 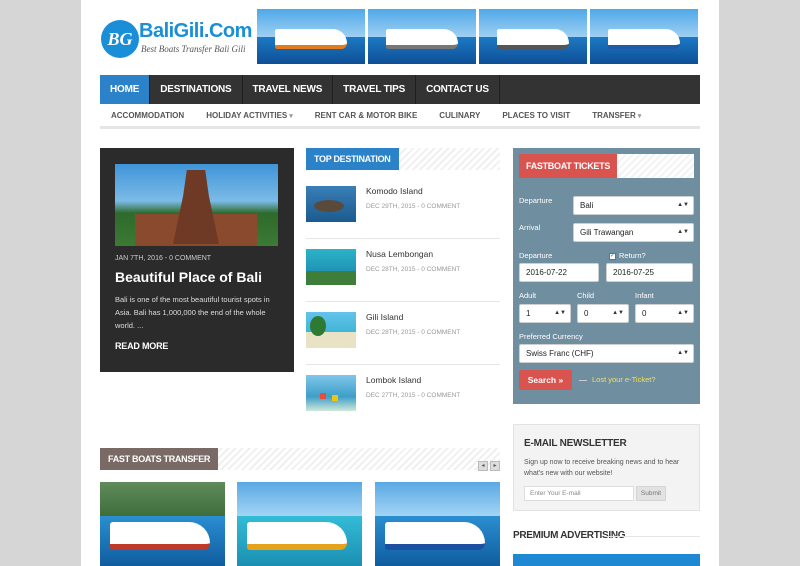 I want to click on fast-boats-header: FAST BOATS TRANSFER ◂ ▸, so click(x=300, y=460).